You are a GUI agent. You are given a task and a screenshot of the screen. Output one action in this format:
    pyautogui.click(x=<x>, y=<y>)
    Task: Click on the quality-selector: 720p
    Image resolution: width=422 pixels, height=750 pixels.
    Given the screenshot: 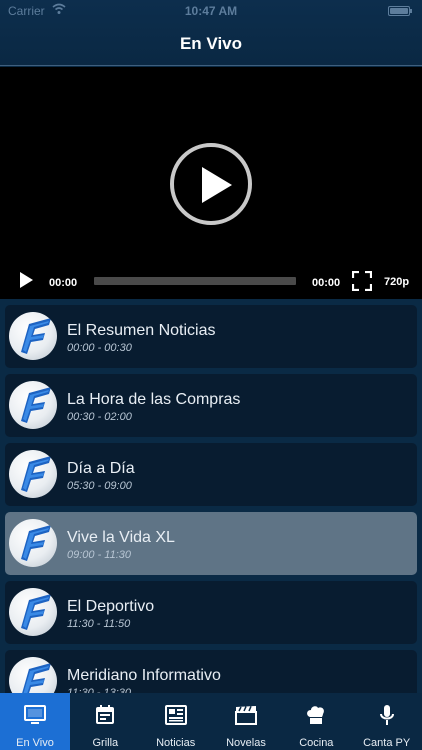 What is the action you would take?
    pyautogui.click(x=396, y=282)
    